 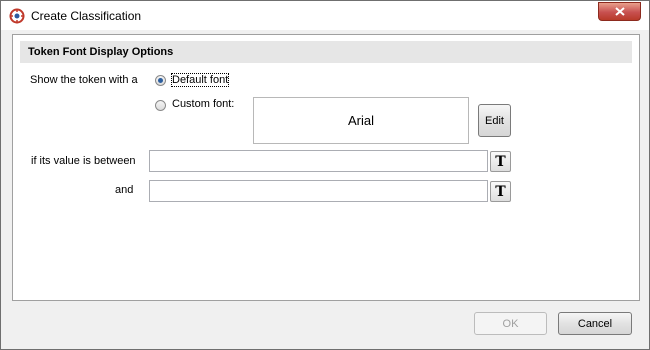 What do you see at coordinates (124, 190) in the screenshot?
I see `and-label: and` at bounding box center [124, 190].